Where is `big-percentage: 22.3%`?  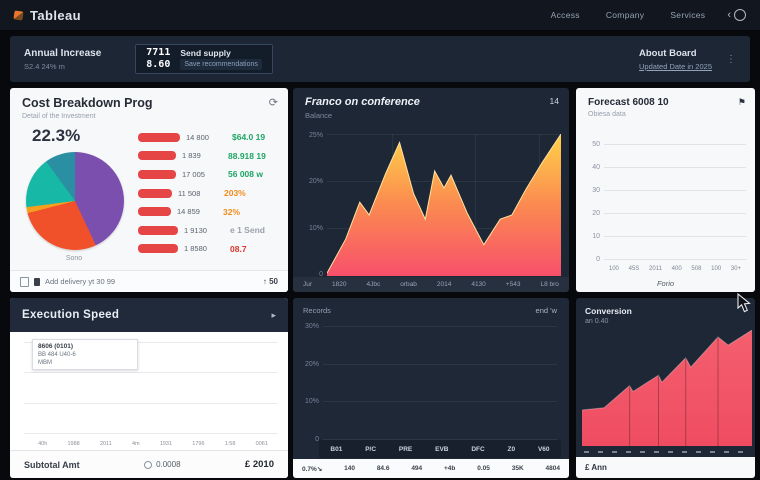 big-percentage: 22.3% is located at coordinates (56, 135).